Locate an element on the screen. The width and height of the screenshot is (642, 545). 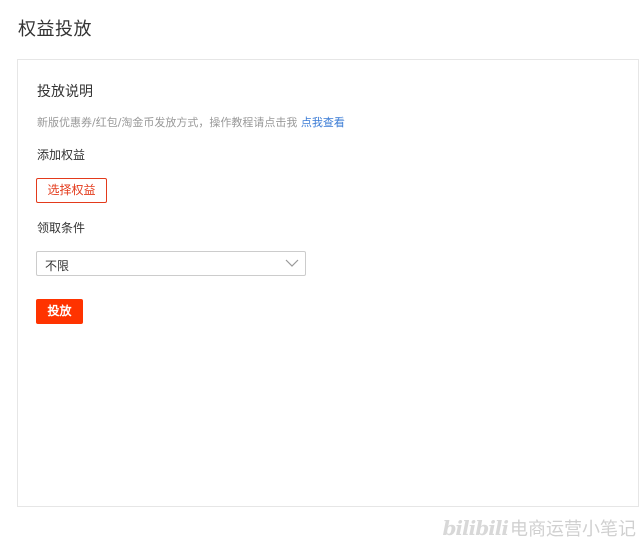
watermark: bilibili 电商运营小笔记 is located at coordinates (539, 528).